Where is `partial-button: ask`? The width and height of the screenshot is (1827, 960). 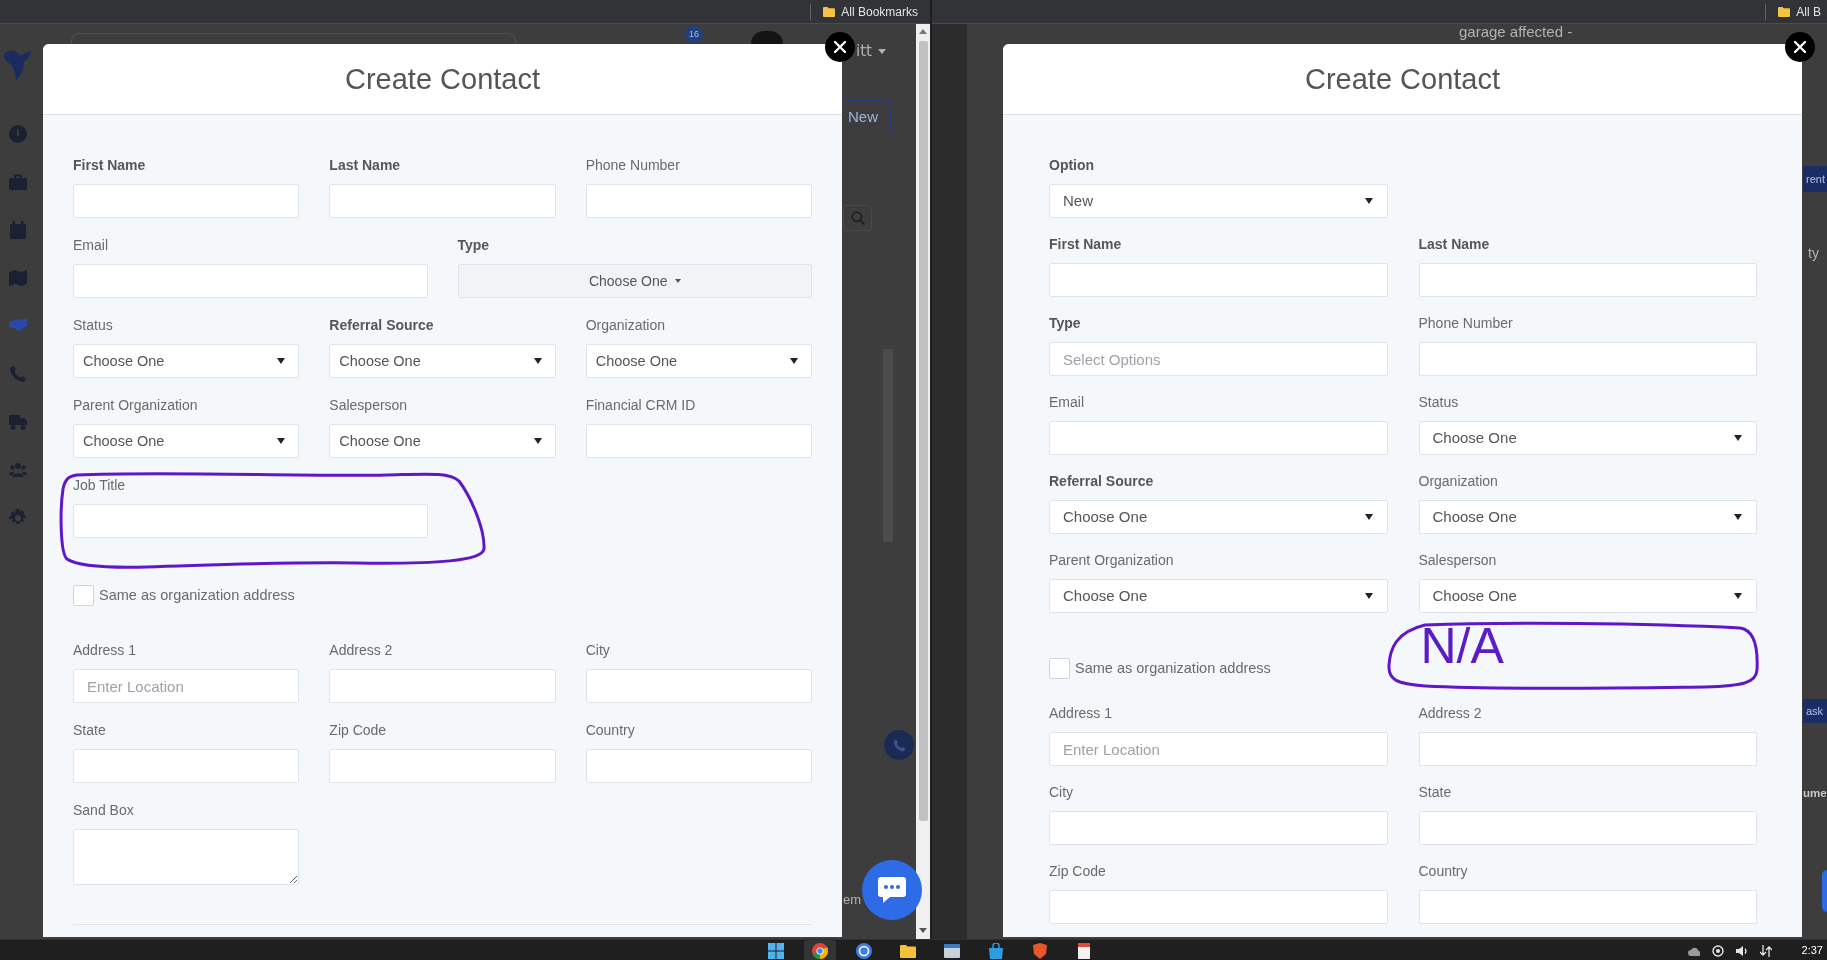 partial-button: ask is located at coordinates (1815, 711).